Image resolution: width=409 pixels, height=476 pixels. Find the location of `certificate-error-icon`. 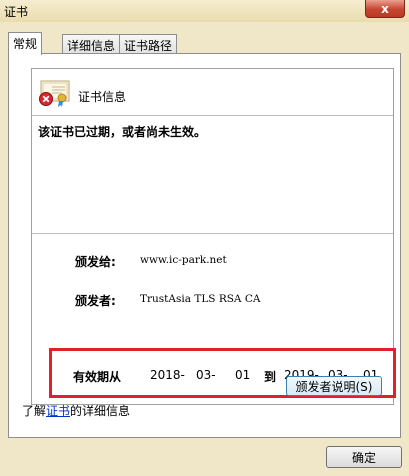

certificate-error-icon is located at coordinates (54, 93).